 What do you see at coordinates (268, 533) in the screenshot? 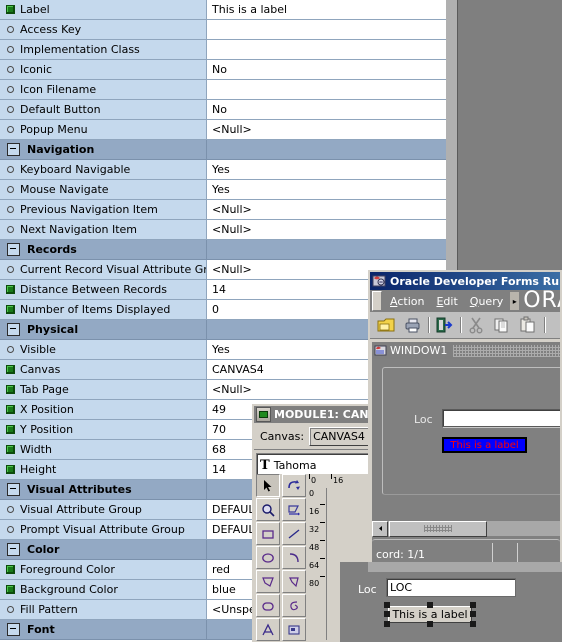
I see `rectangle-tool` at bounding box center [268, 533].